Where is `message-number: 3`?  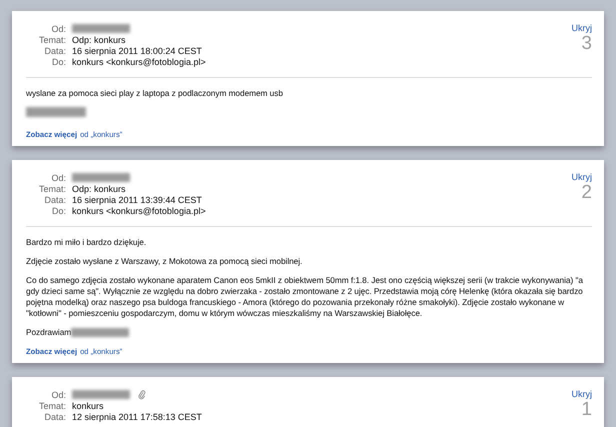 message-number: 3 is located at coordinates (586, 44).